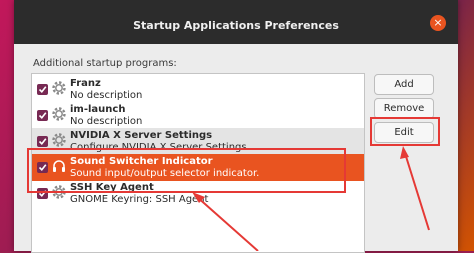 This screenshot has width=474, height=253. Describe the element at coordinates (59, 166) in the screenshot. I see `headphones-icon` at that location.